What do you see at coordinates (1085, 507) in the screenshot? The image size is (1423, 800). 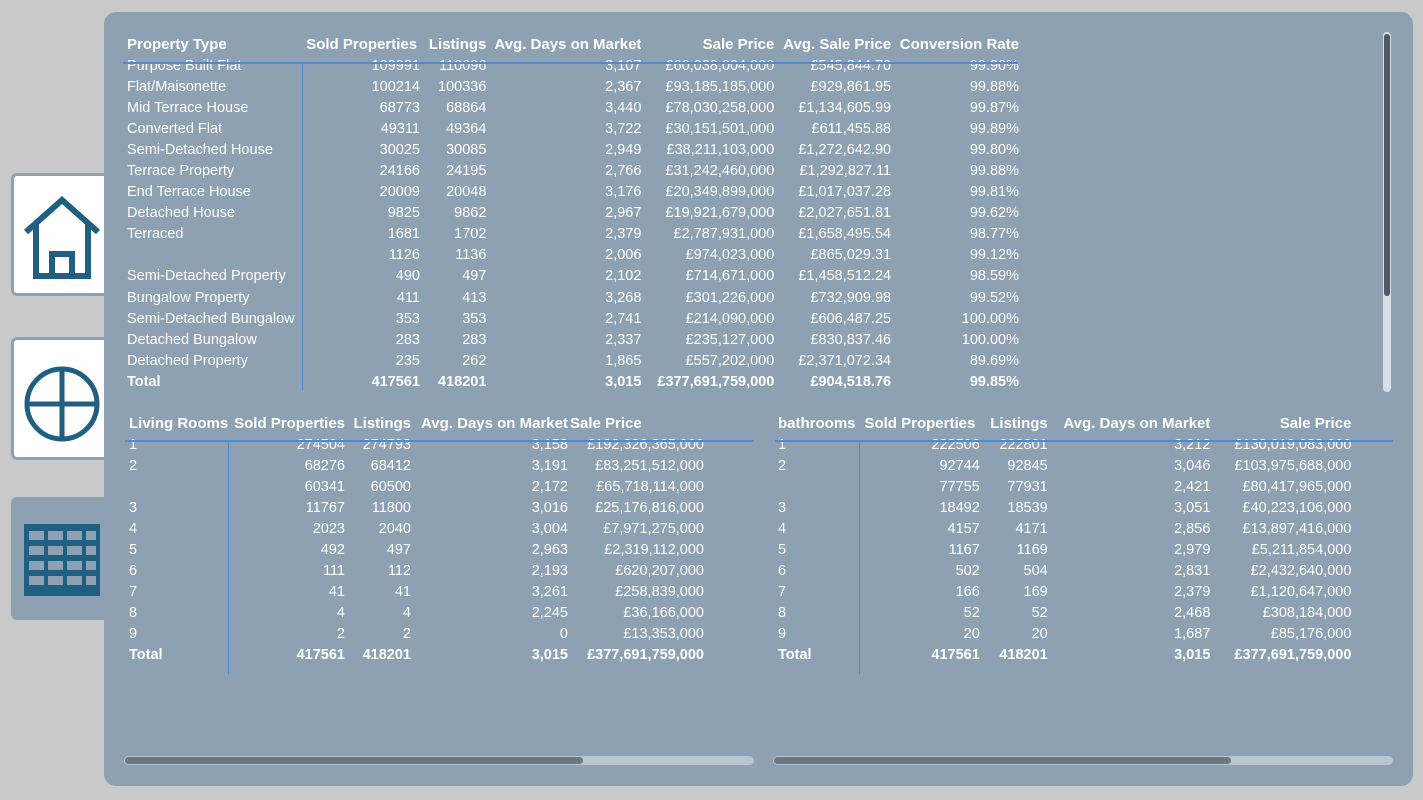 I see `table-row: 3 18492 18539 3,051 £40,223,106,000£2,17` at bounding box center [1085, 507].